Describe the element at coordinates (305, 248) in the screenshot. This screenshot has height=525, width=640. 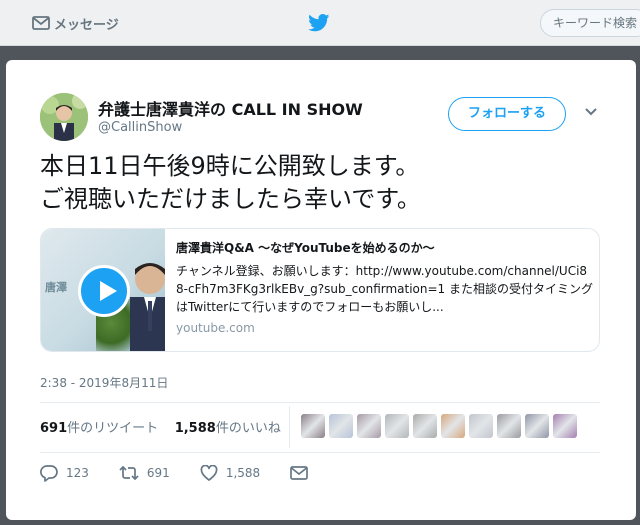
I see `link-card-title: 唐澤貴洋Q&A ～なぜYouTubeを始めるのか～` at that location.